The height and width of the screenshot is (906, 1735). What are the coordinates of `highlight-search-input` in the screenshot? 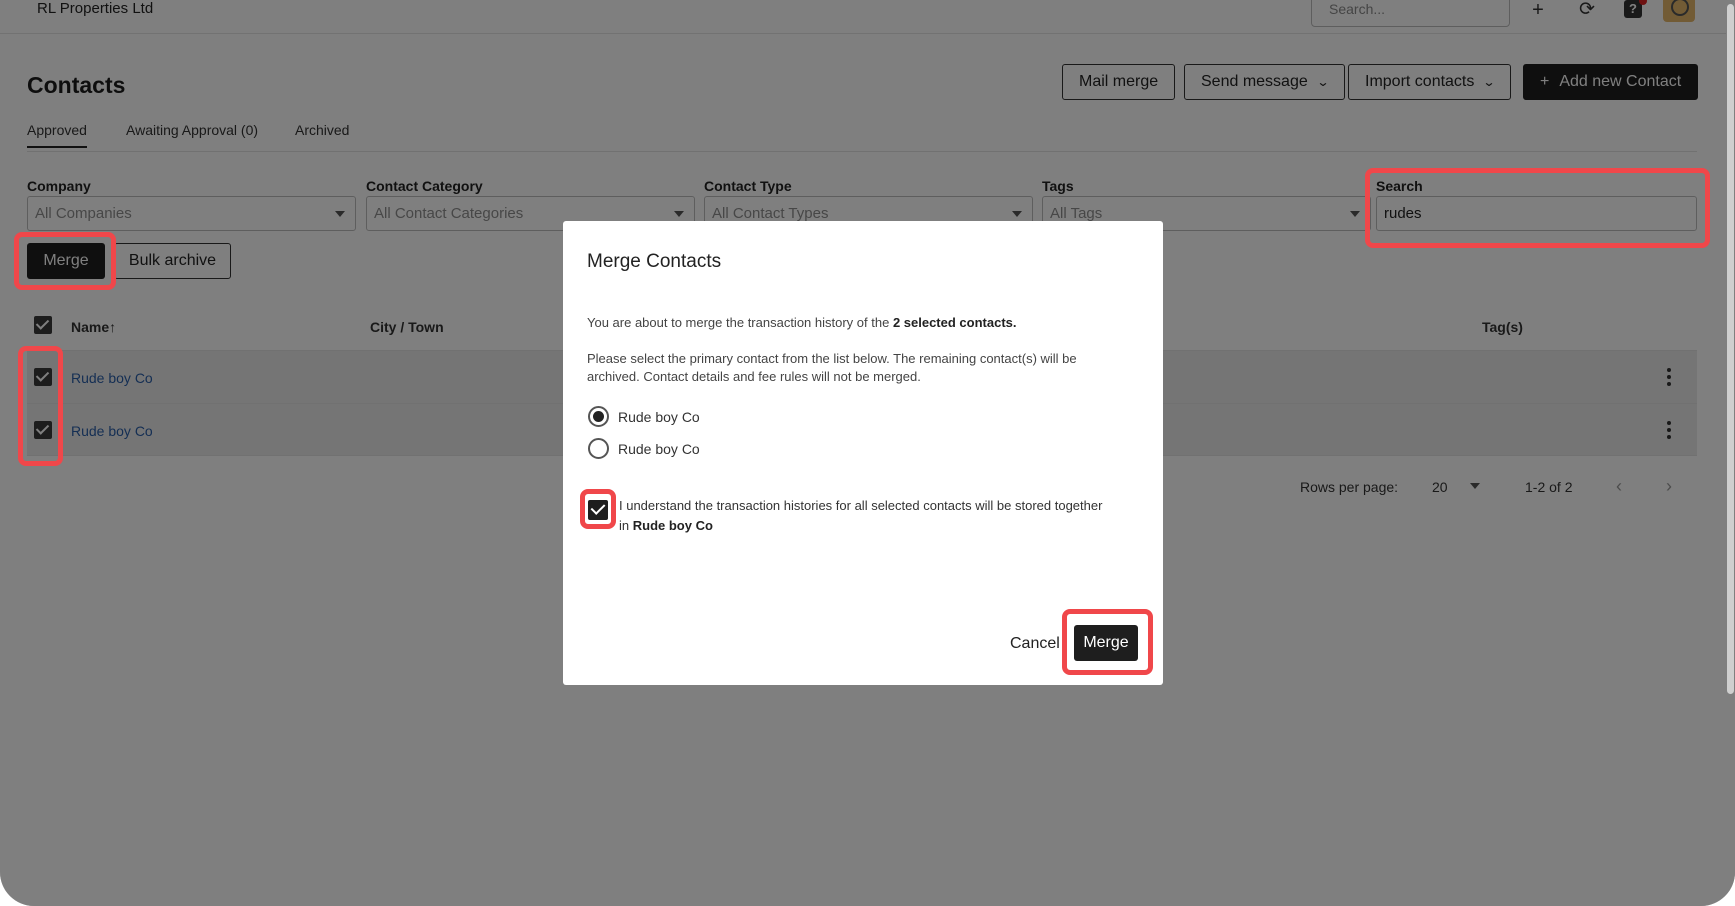 It's located at (1537, 208).